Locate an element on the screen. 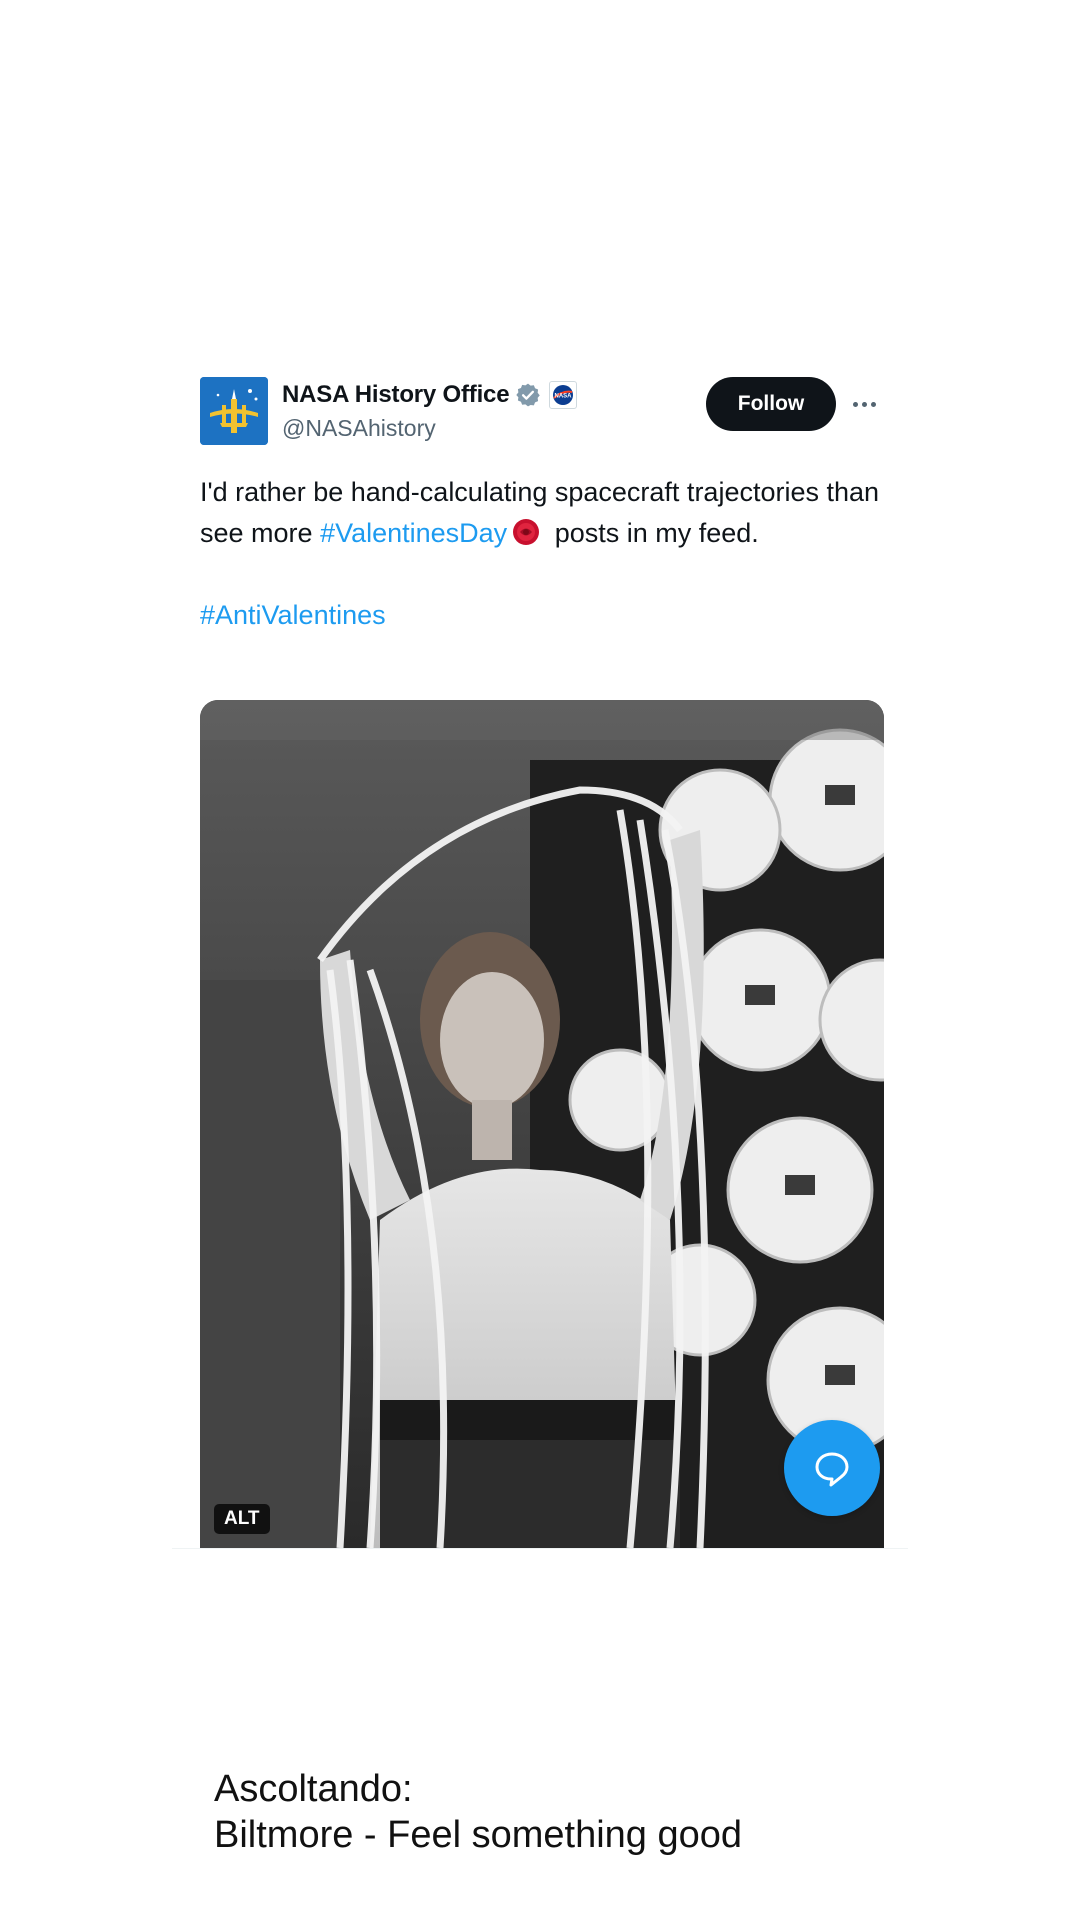 This screenshot has height=1920, width=1080. reply-bubble-icon is located at coordinates (832, 1469).